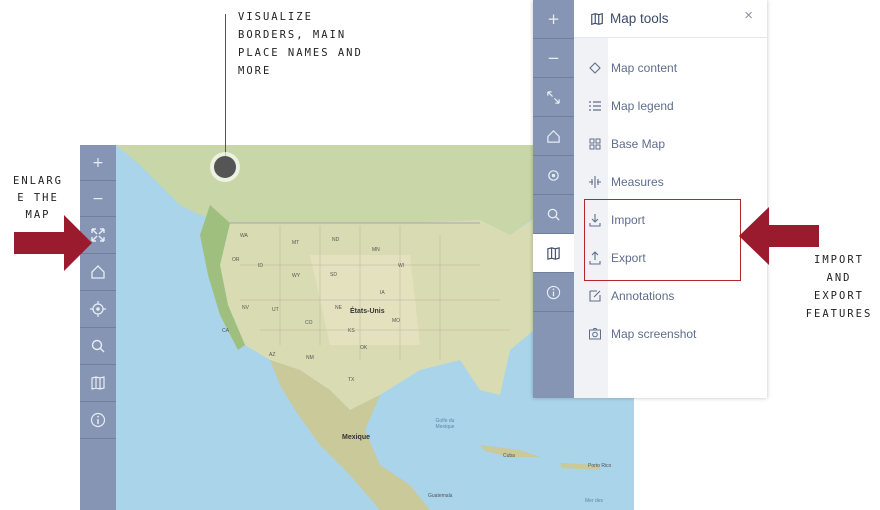 The image size is (880, 510). What do you see at coordinates (367, 311) in the screenshot?
I see `map-label-usa: États-Unis` at bounding box center [367, 311].